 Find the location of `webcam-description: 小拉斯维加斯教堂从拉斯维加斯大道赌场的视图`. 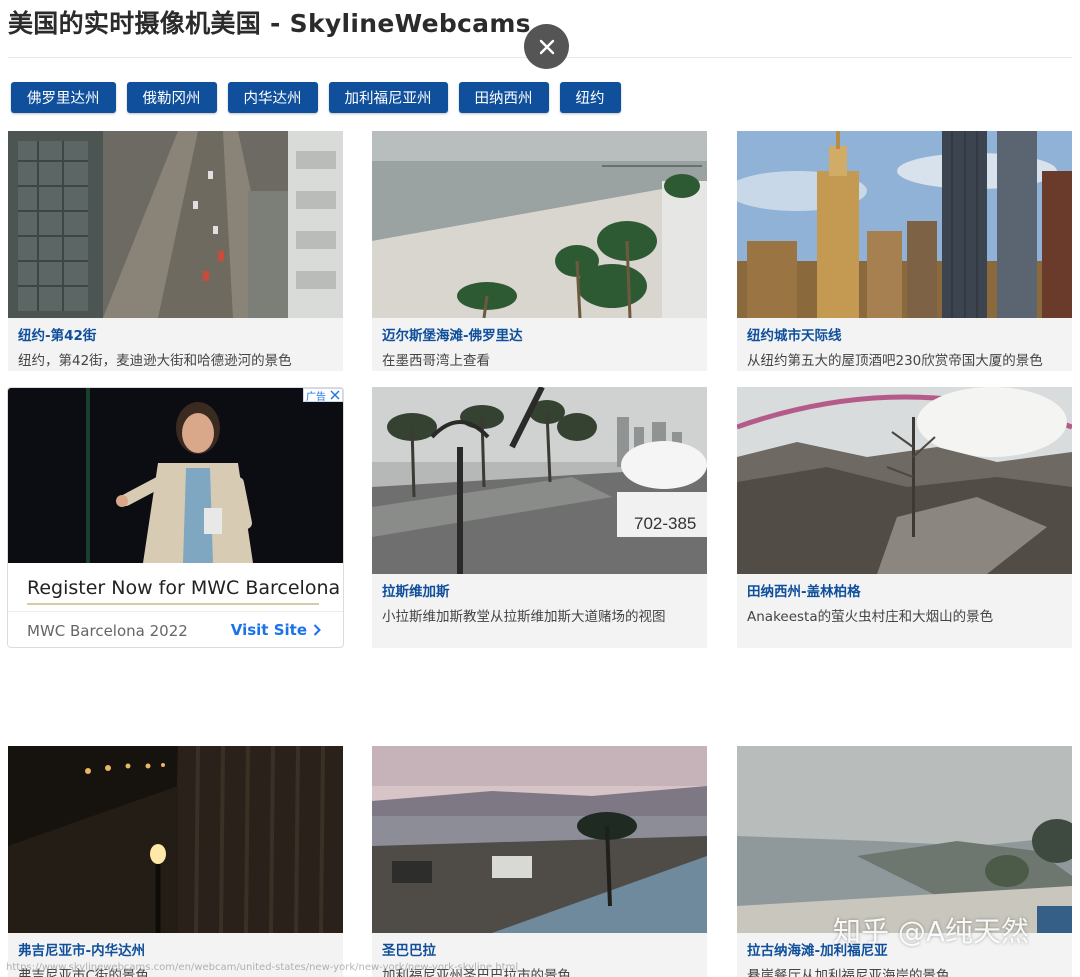

webcam-description: 小拉斯维加斯教堂从拉斯维加斯大道赌场的视图 is located at coordinates (524, 617).